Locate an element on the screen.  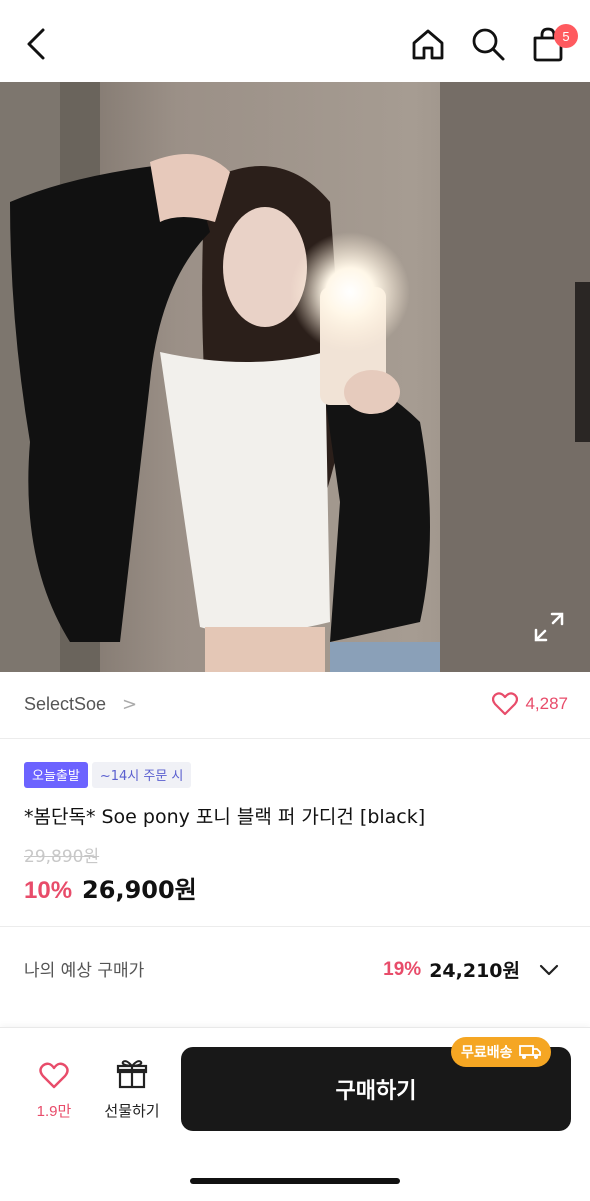
top-navigation-bar: 5 is located at coordinates (295, 41).